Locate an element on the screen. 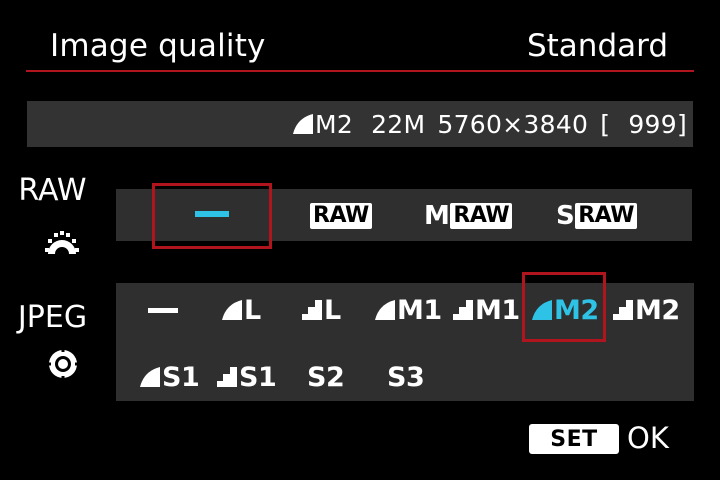 This screenshot has width=720, height=480. mraw-prefix: M is located at coordinates (437, 216).